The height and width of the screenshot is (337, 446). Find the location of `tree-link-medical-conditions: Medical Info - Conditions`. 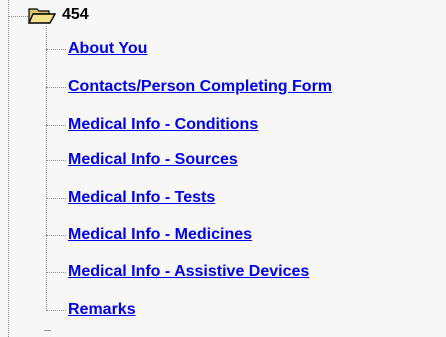

tree-link-medical-conditions: Medical Info - Conditions is located at coordinates (163, 125).